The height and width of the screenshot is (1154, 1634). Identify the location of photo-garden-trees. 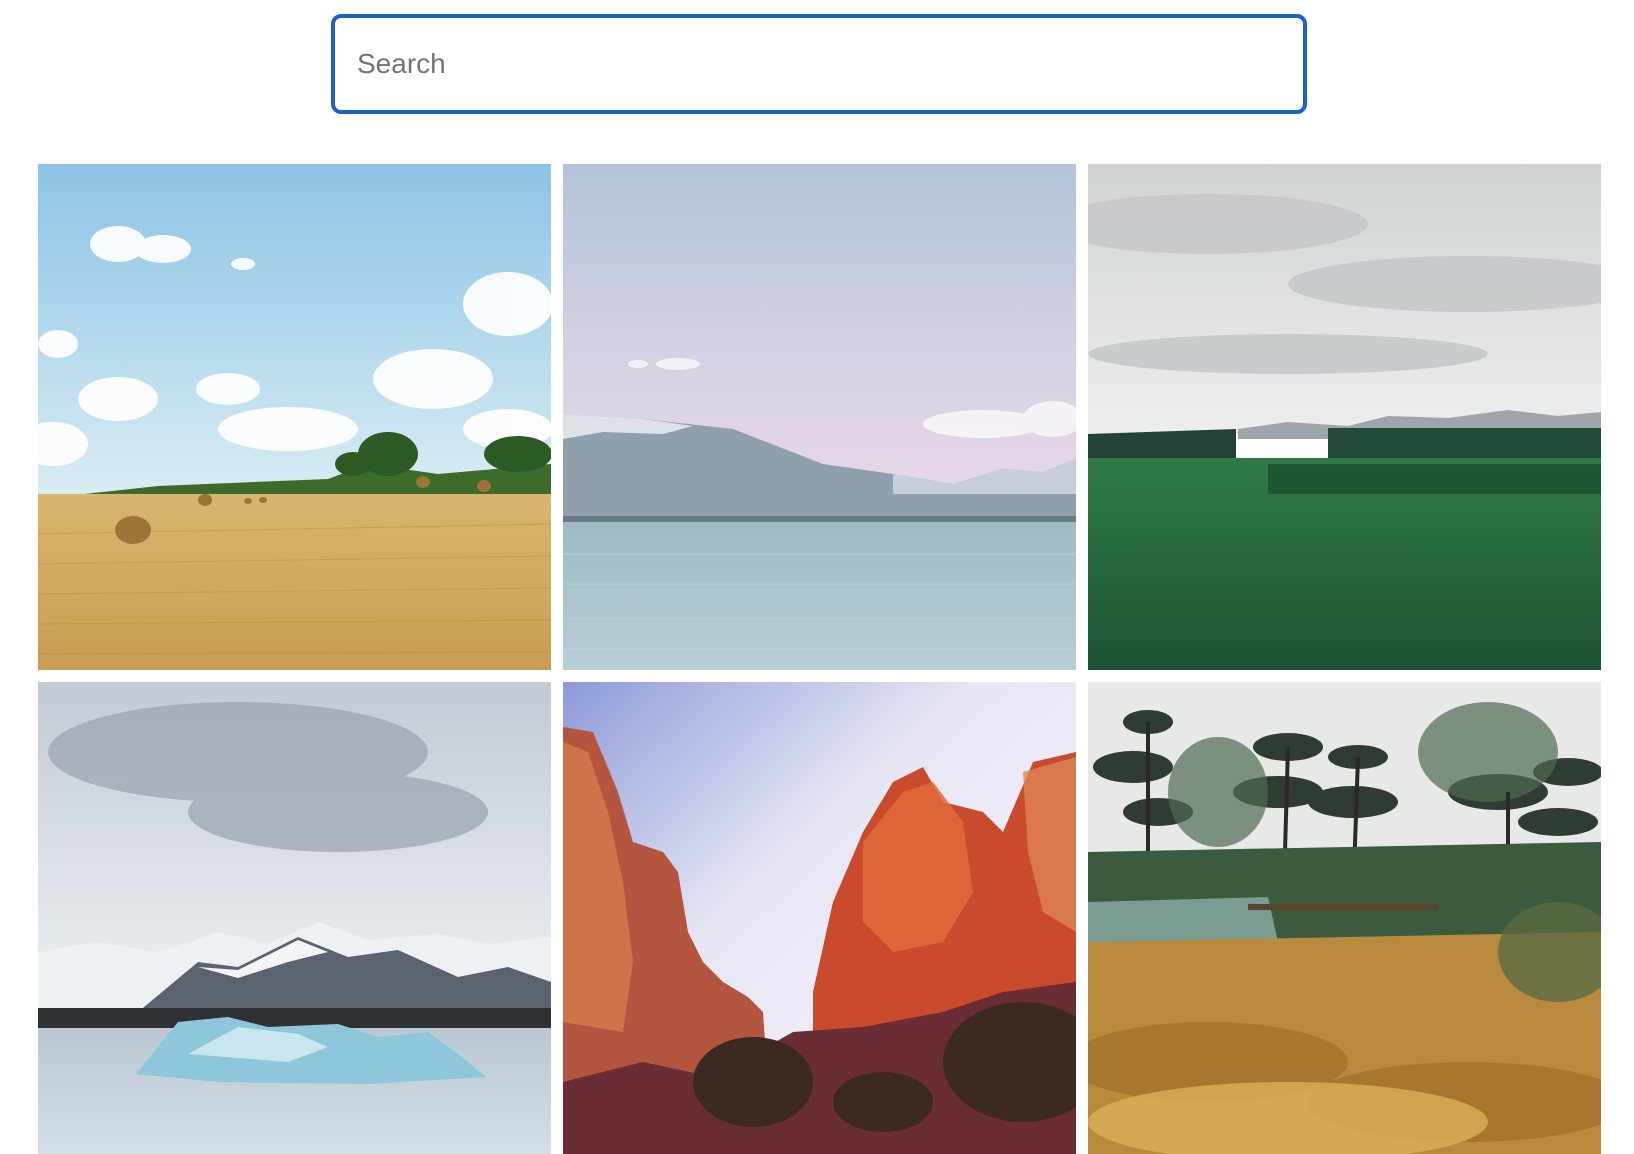
(1344, 918).